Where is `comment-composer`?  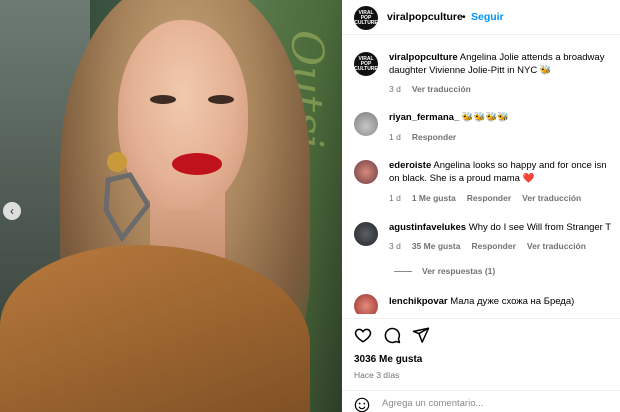
comment-composer is located at coordinates (481, 401).